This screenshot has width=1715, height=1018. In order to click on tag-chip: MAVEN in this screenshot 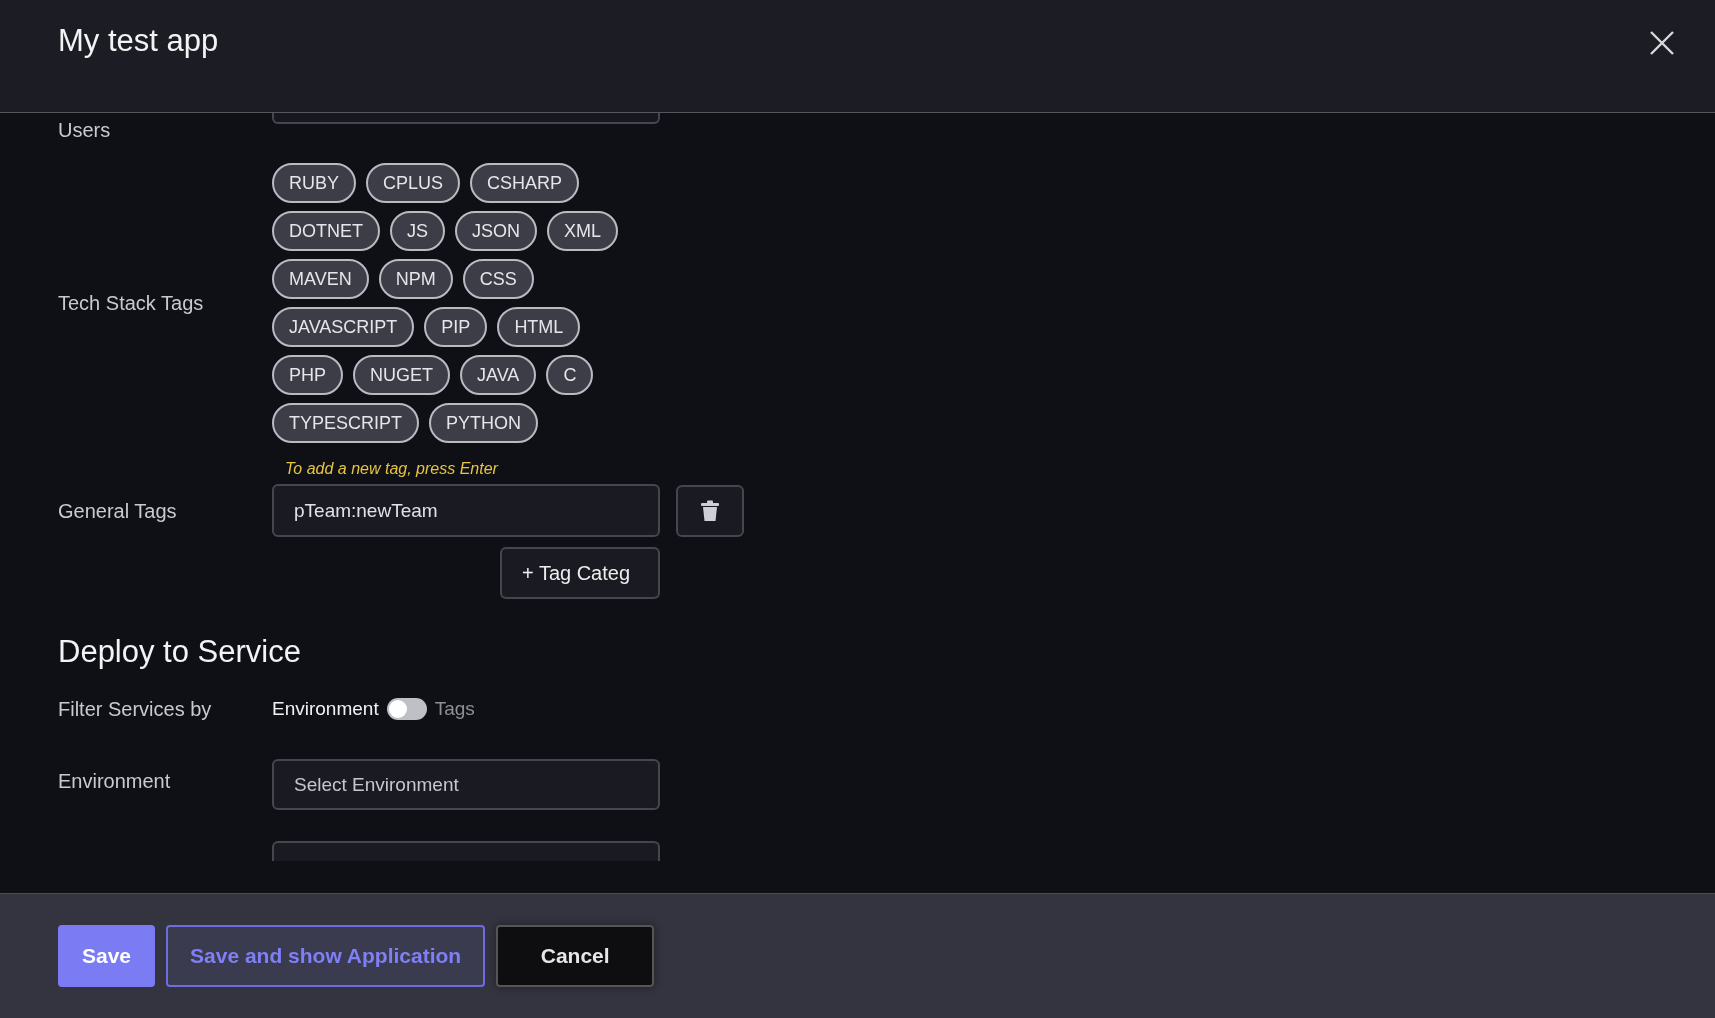, I will do `click(320, 279)`.